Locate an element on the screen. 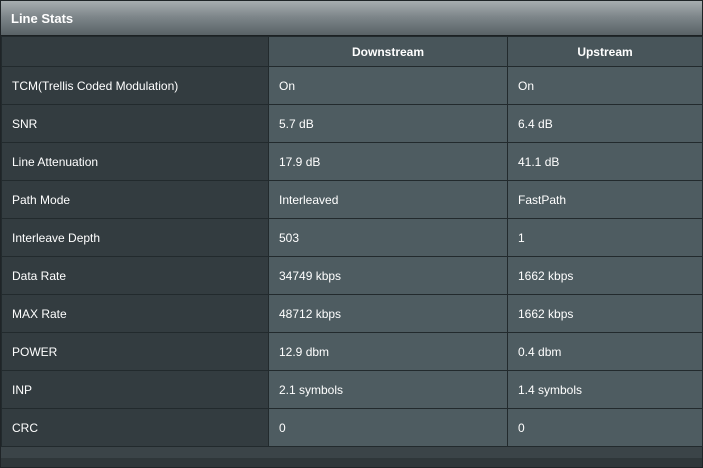  upstream-value: 1 is located at coordinates (605, 237).